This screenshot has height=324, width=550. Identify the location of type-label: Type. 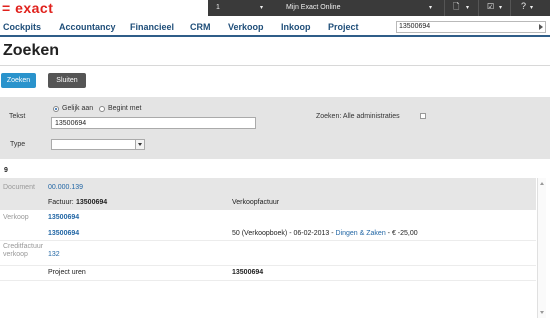
(18, 144).